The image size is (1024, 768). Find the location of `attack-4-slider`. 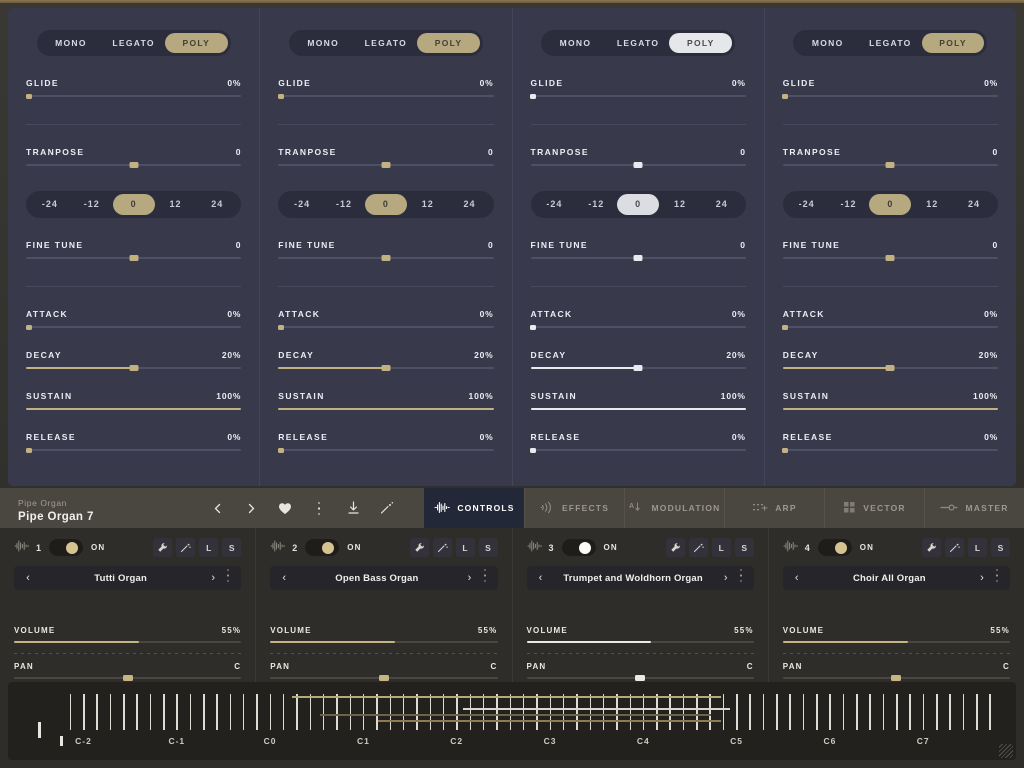

attack-4-slider is located at coordinates (890, 327).